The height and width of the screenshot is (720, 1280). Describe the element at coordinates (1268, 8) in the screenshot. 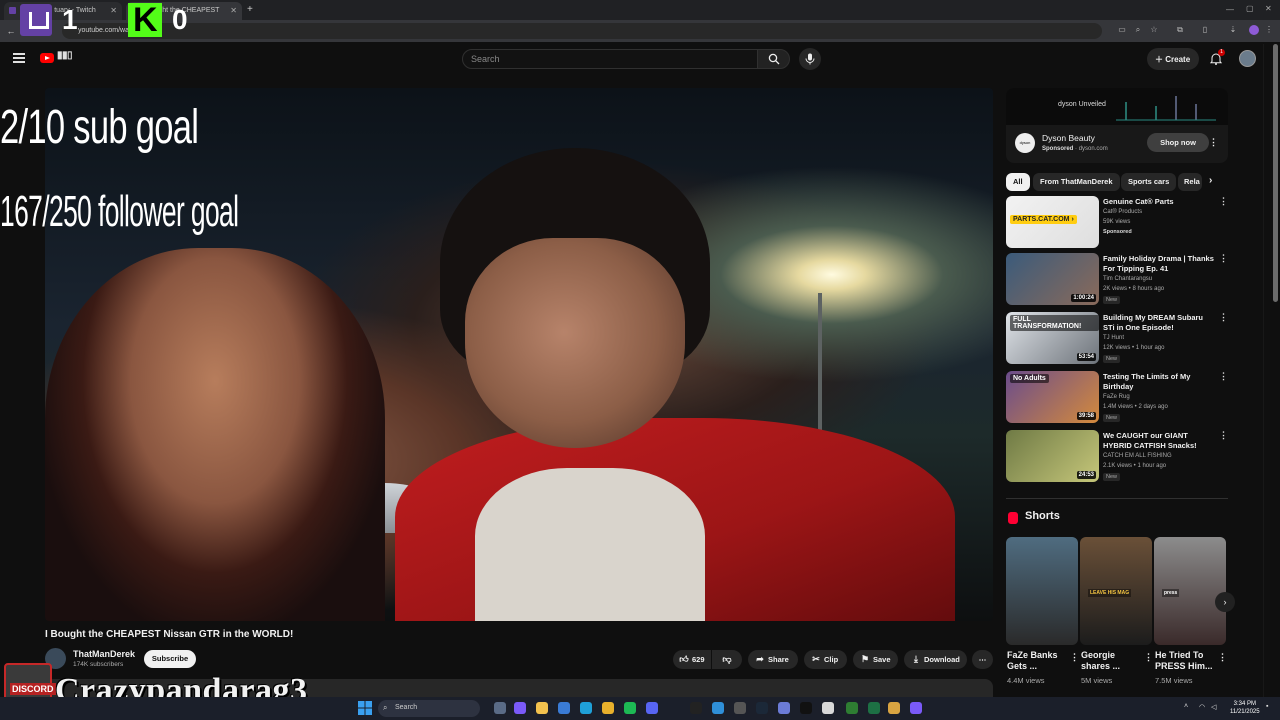

I see `window-close-icon: ✕` at that location.